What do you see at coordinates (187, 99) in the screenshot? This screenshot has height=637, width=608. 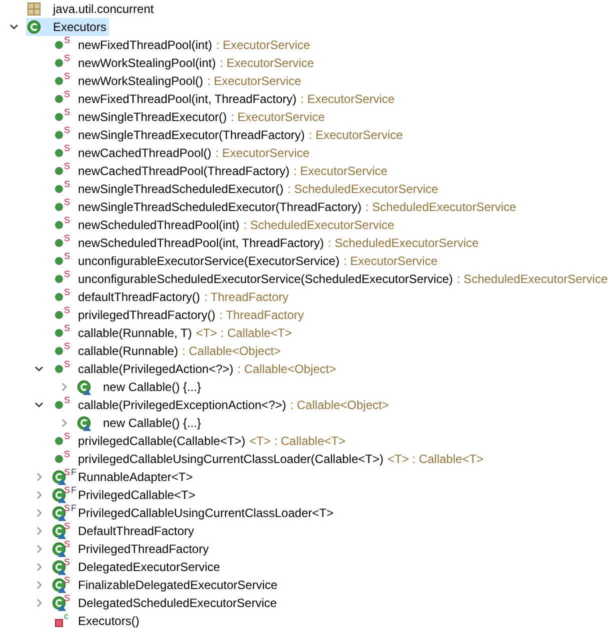 I see `item-label: newFixedThreadPool(int, ThreadFactory)` at bounding box center [187, 99].